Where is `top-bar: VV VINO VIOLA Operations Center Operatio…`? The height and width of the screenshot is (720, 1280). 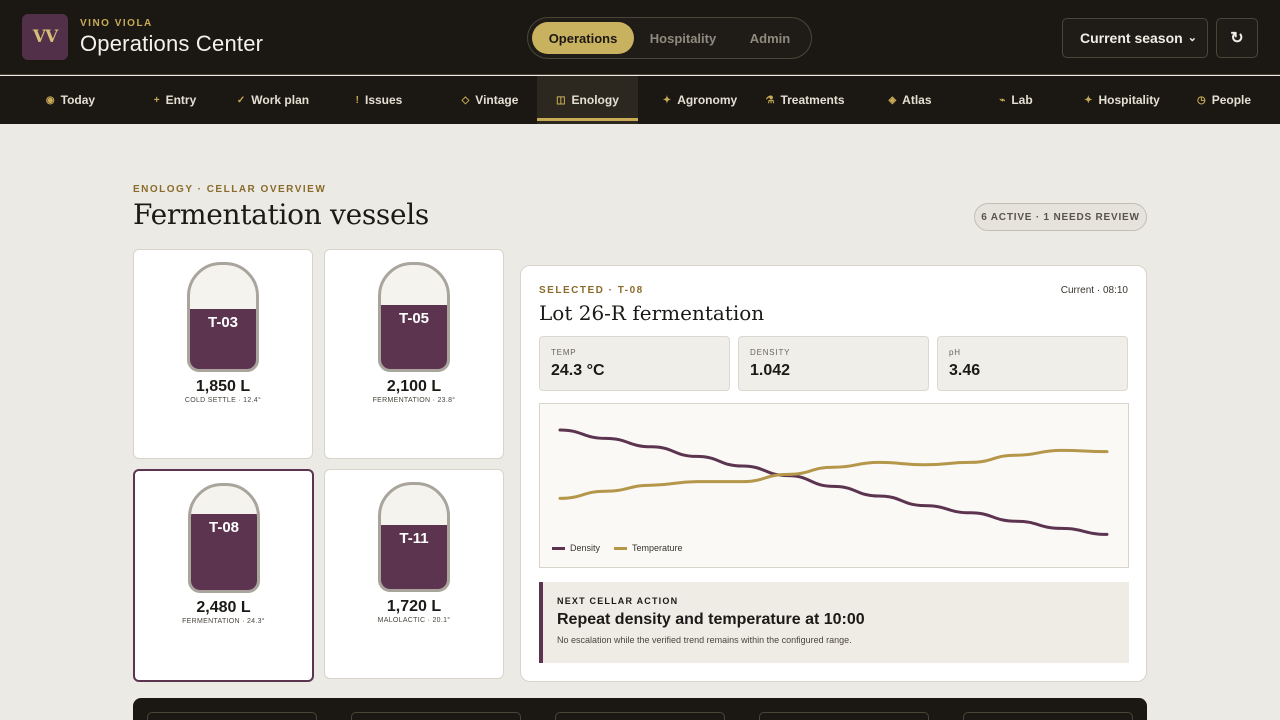 top-bar: VV VINO VIOLA Operations Center Operatio… is located at coordinates (640, 37).